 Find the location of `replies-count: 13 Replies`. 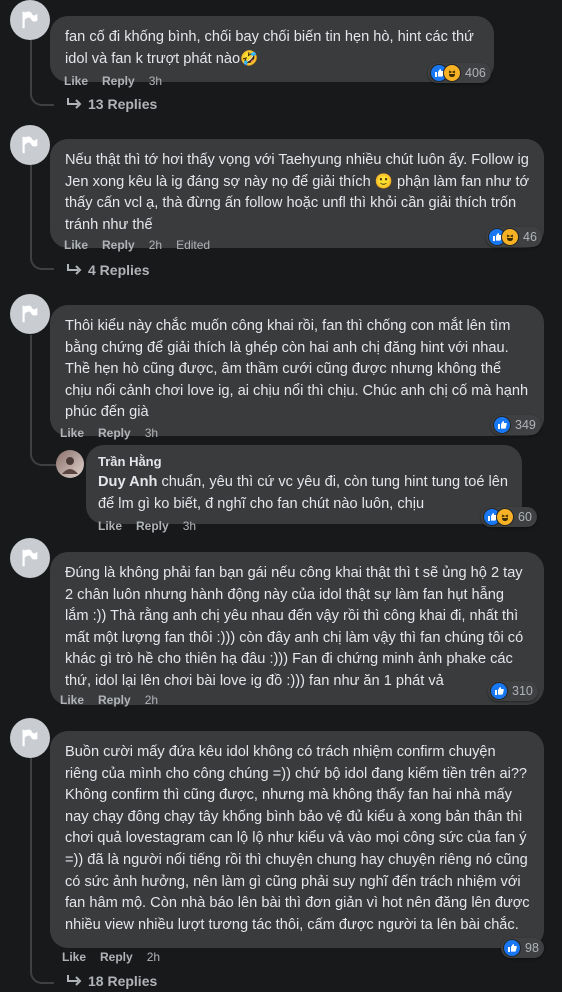

replies-count: 13 Replies is located at coordinates (123, 104).